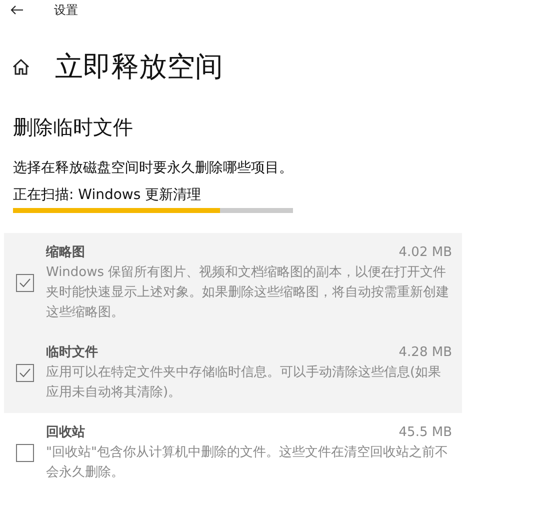 The image size is (540, 505). What do you see at coordinates (65, 433) in the screenshot?
I see `item-name: 回收站` at bounding box center [65, 433].